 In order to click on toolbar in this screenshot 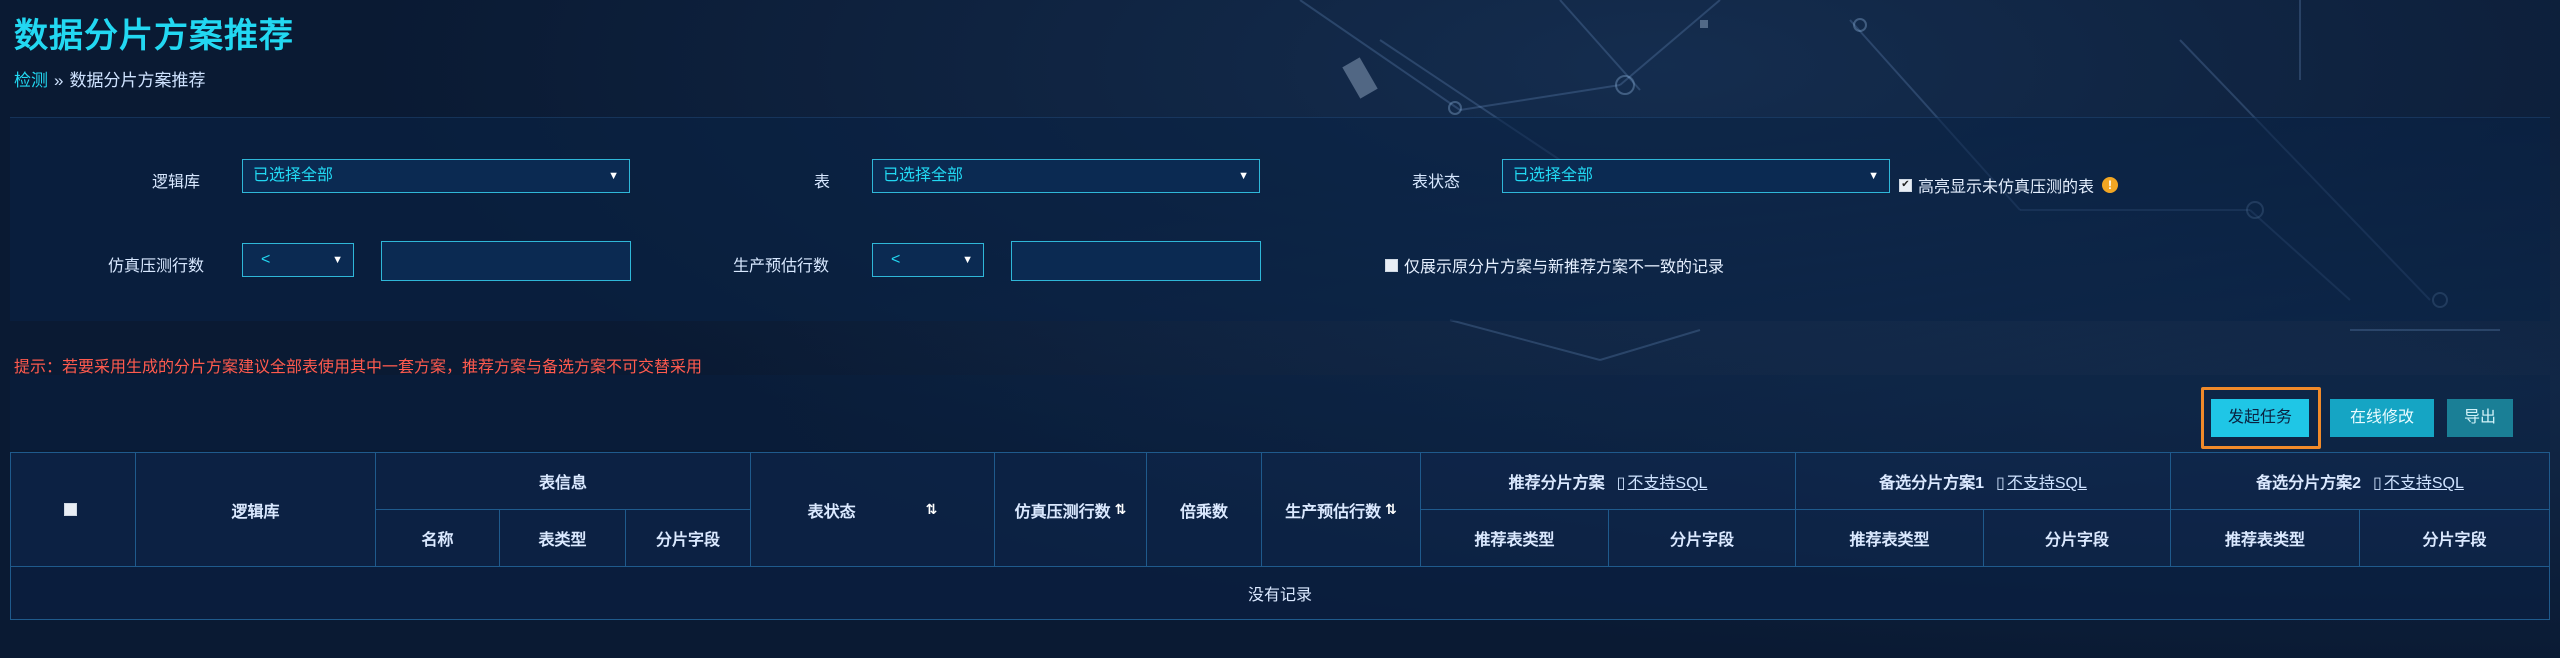, I will do `click(1280, 412)`.